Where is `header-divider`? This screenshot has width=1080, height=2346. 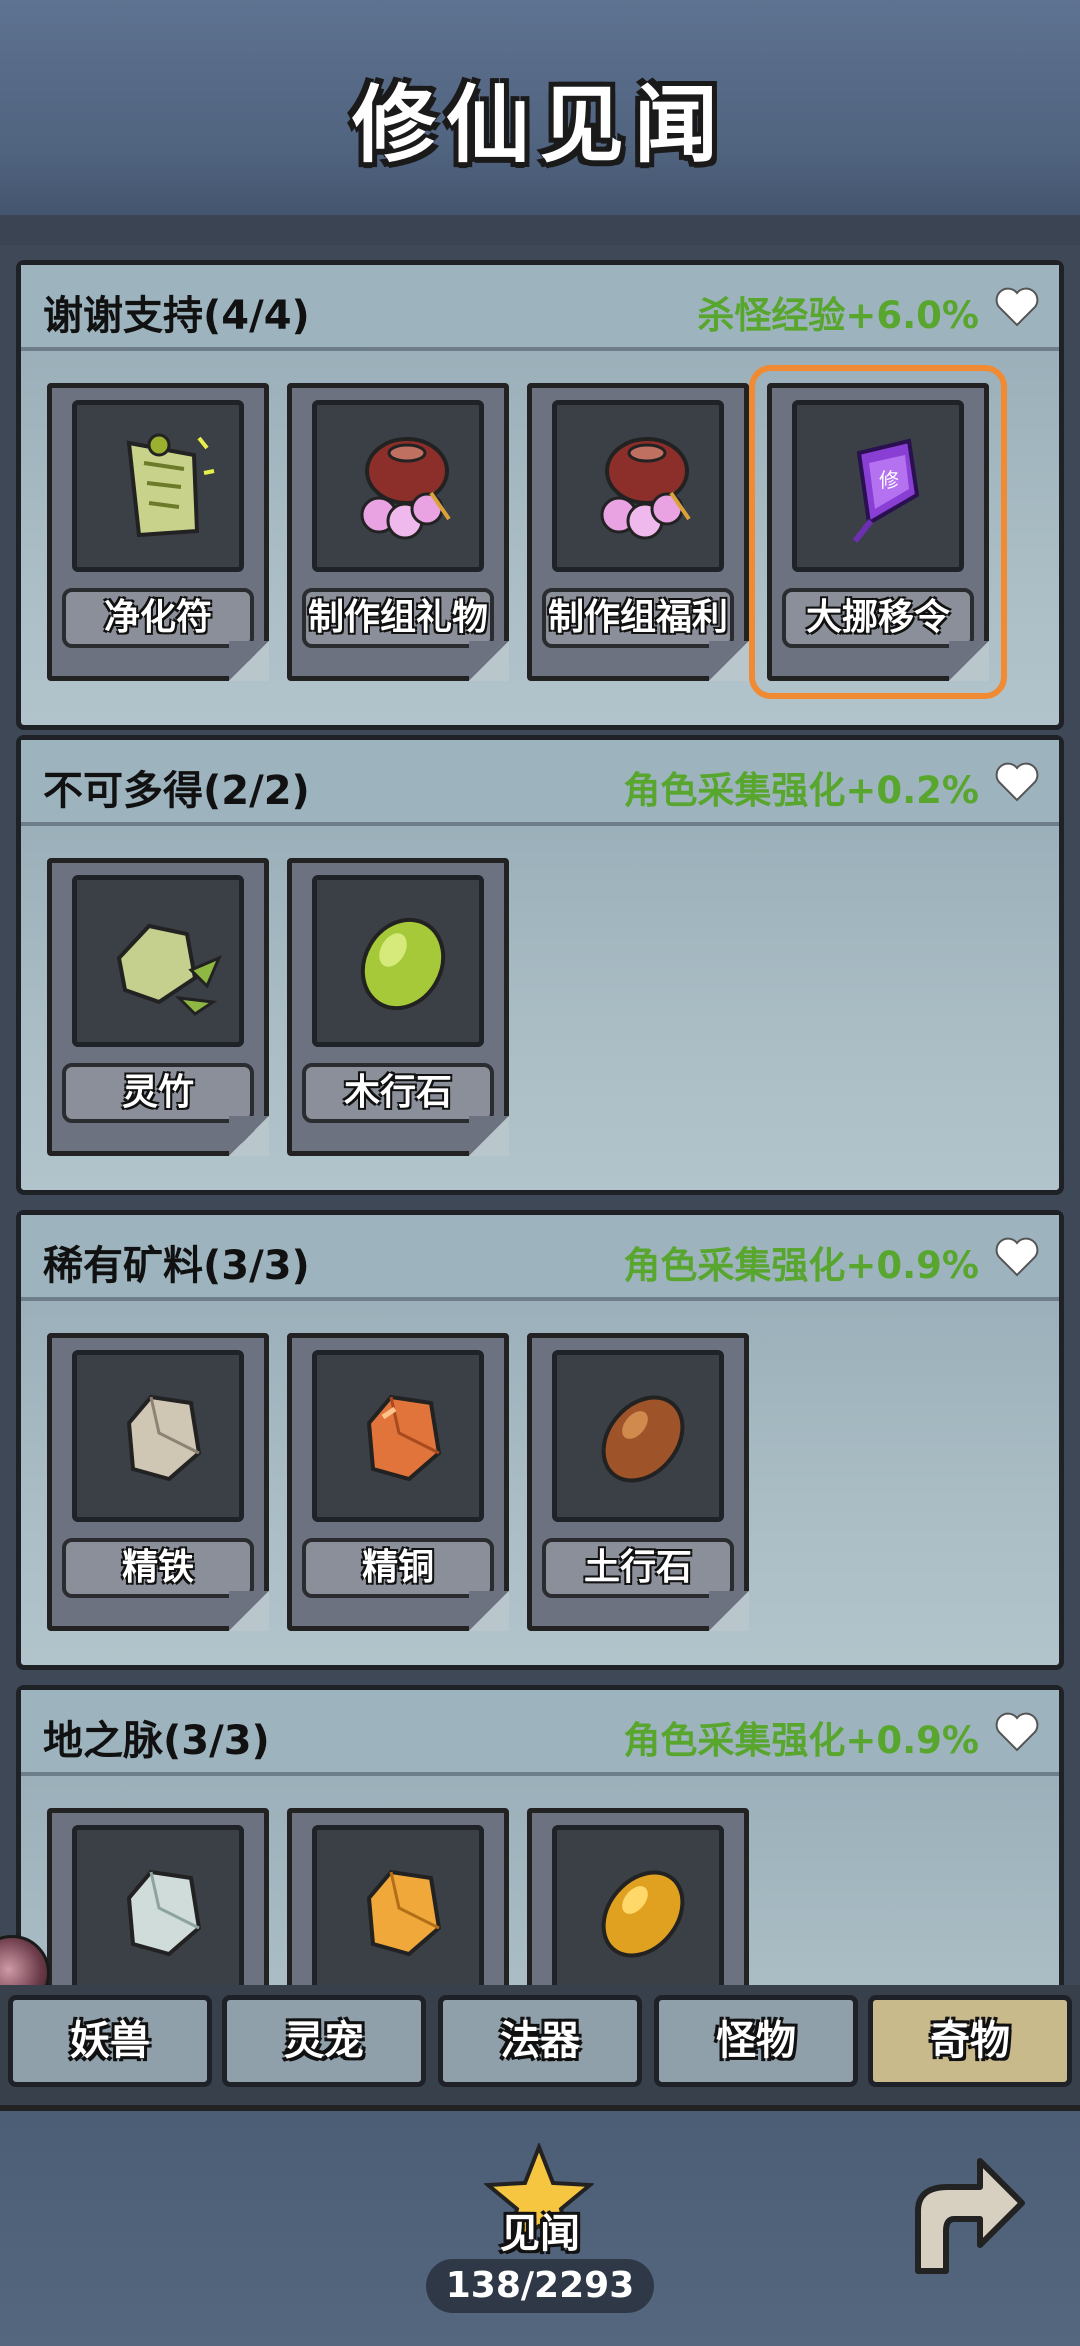 header-divider is located at coordinates (540, 230).